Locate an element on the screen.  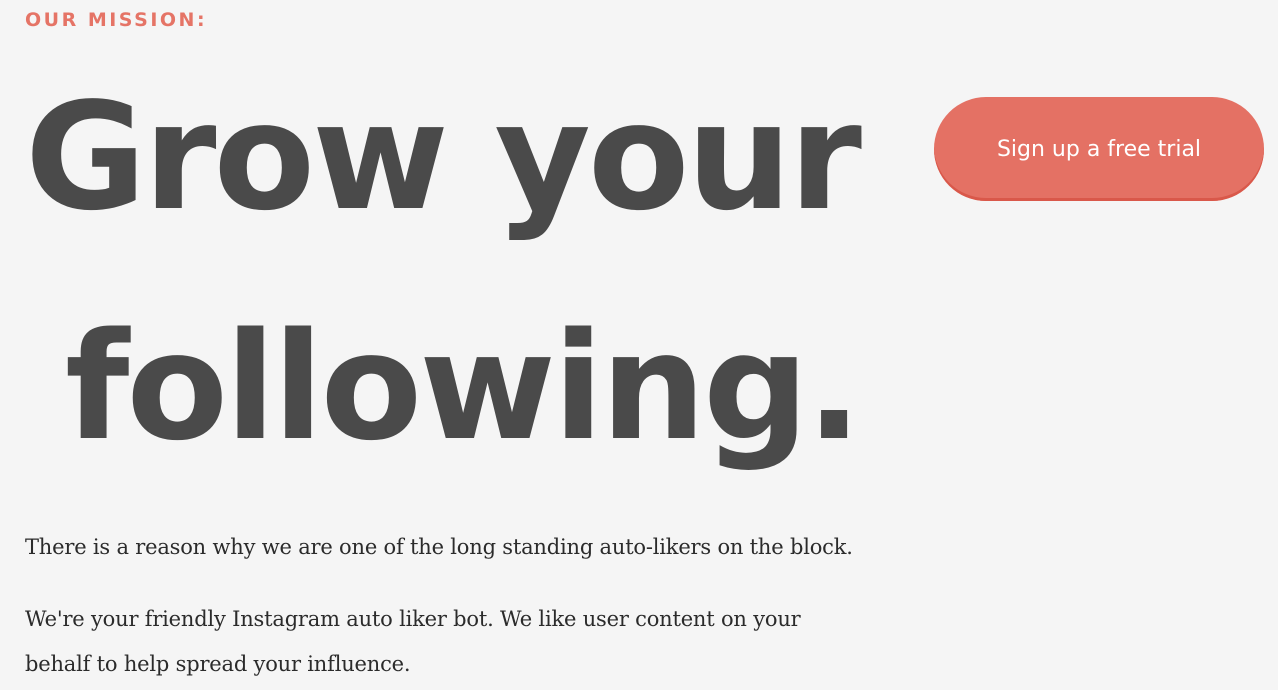
free-trial-signup-button: Sign up a free trial is located at coordinates (1099, 149).